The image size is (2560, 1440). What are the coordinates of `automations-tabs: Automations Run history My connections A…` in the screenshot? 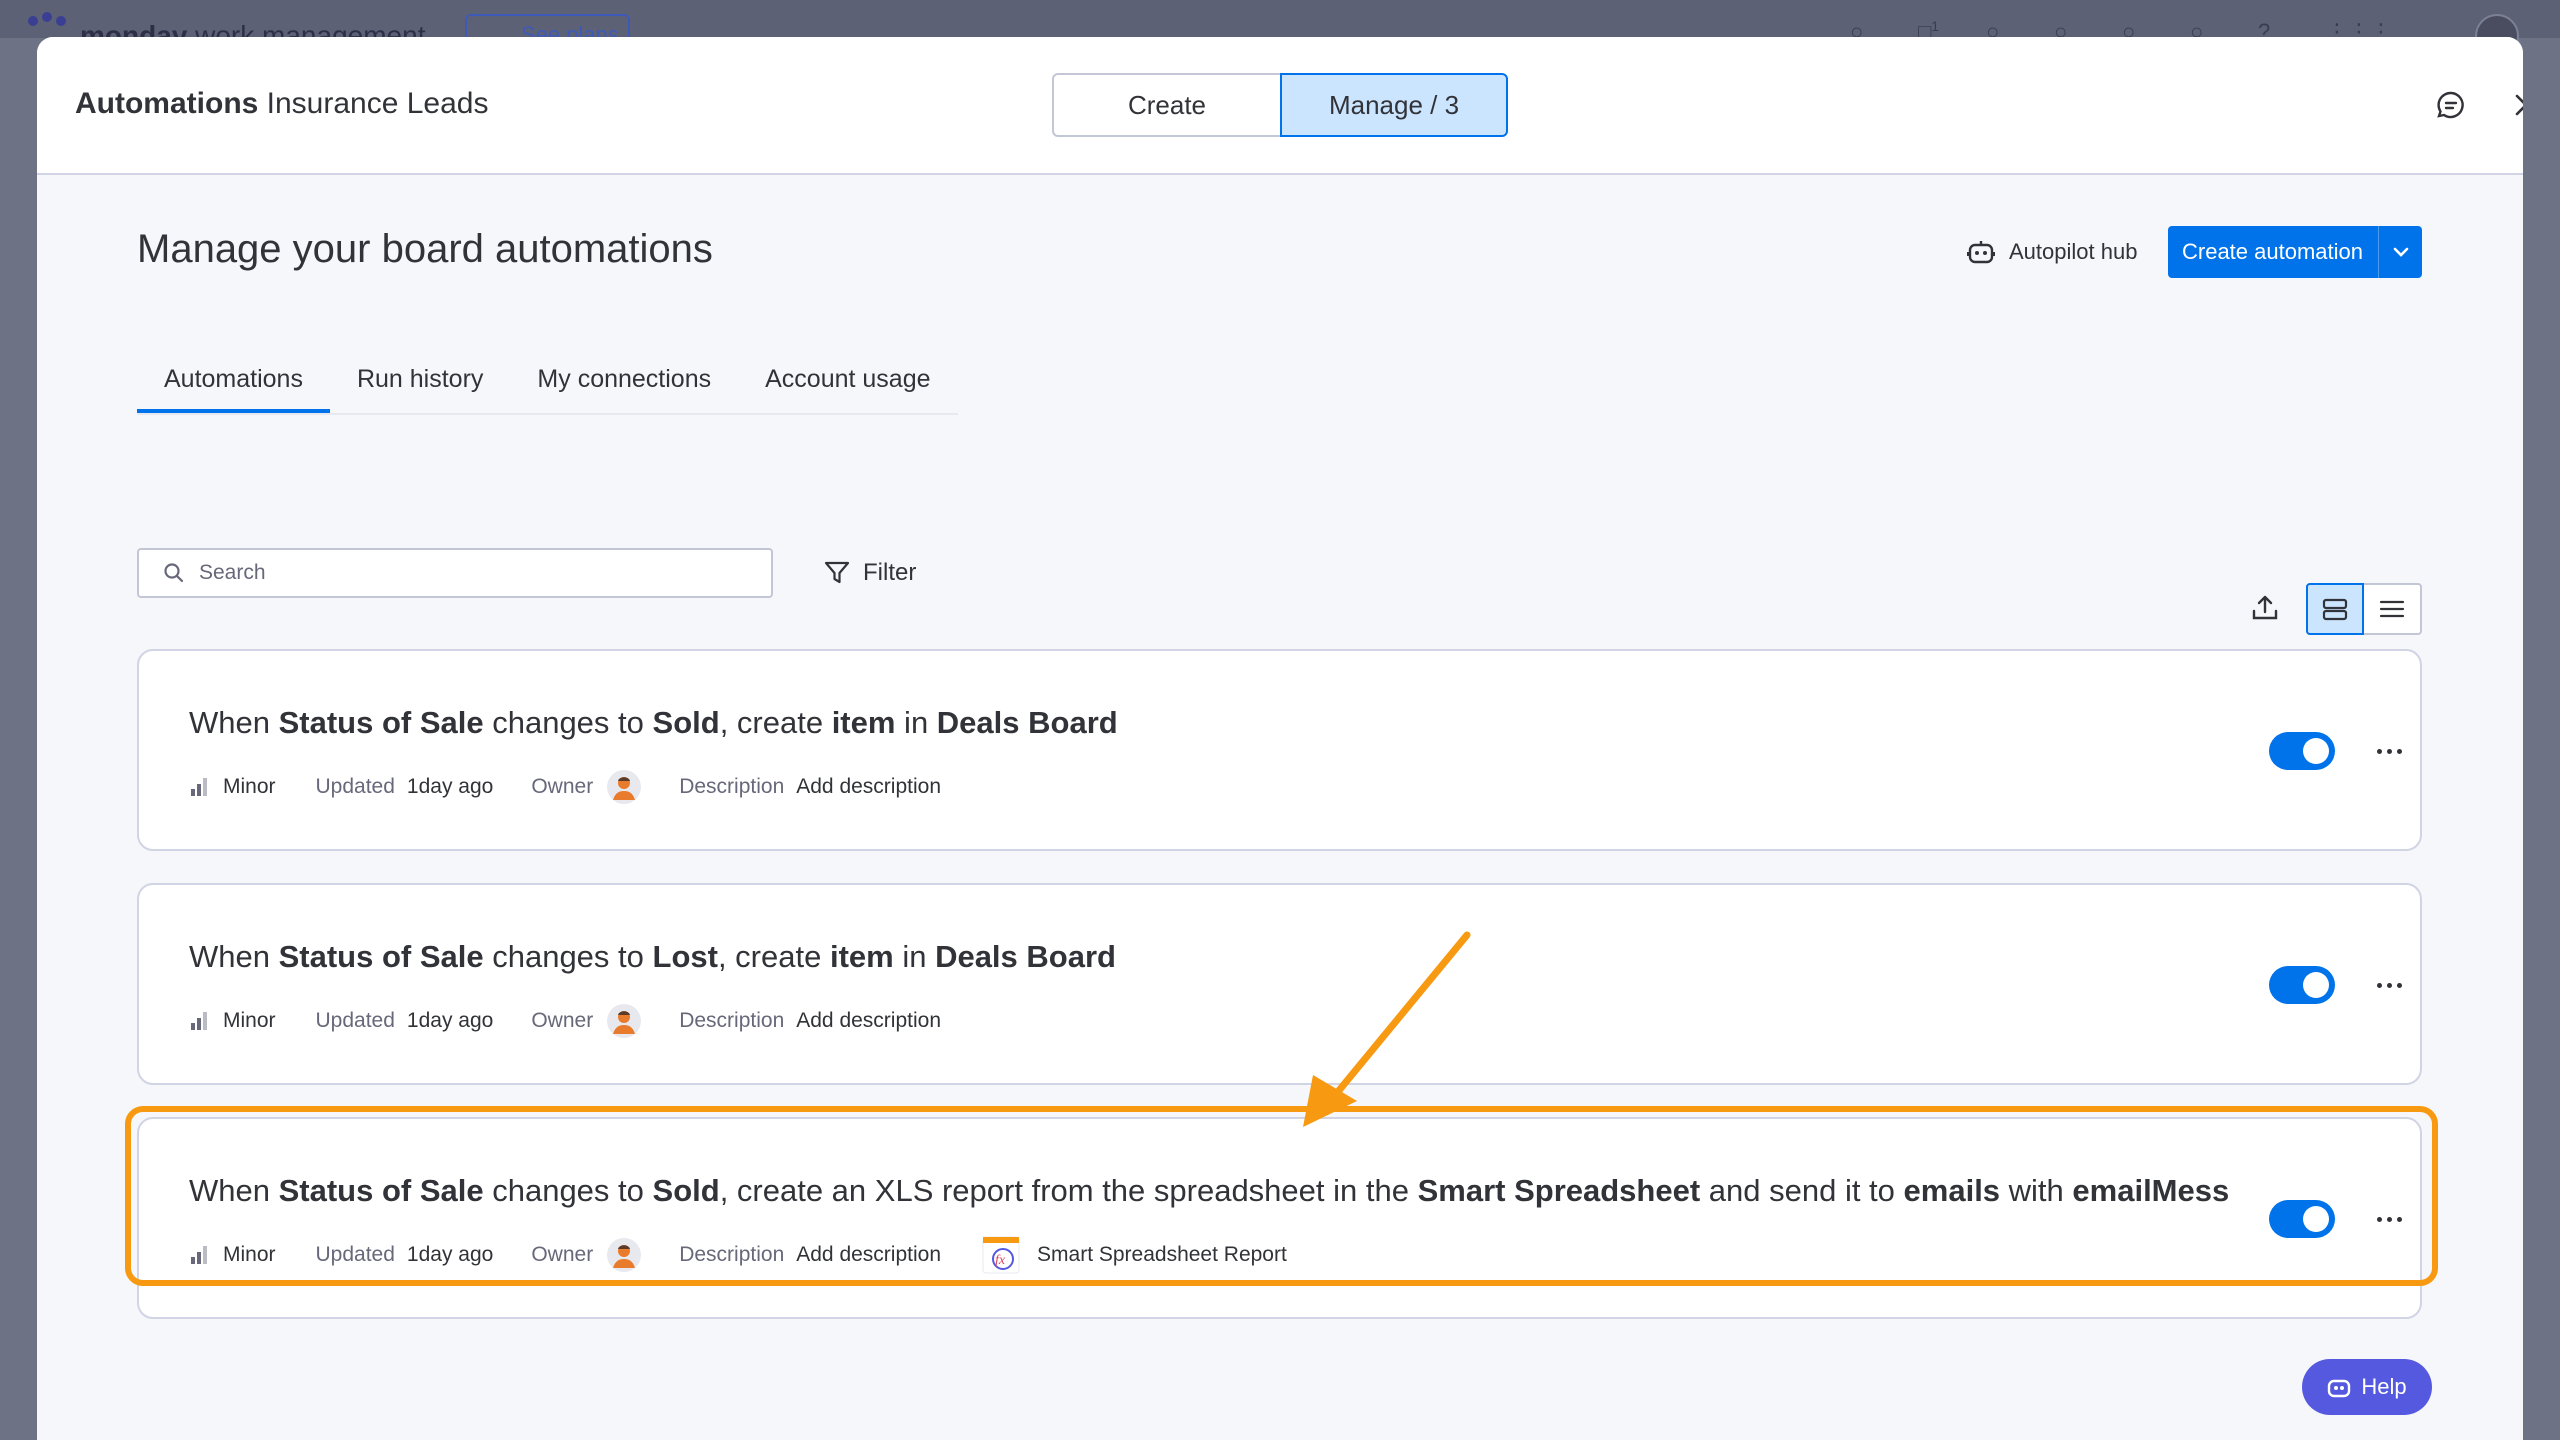 It's located at (547, 381).